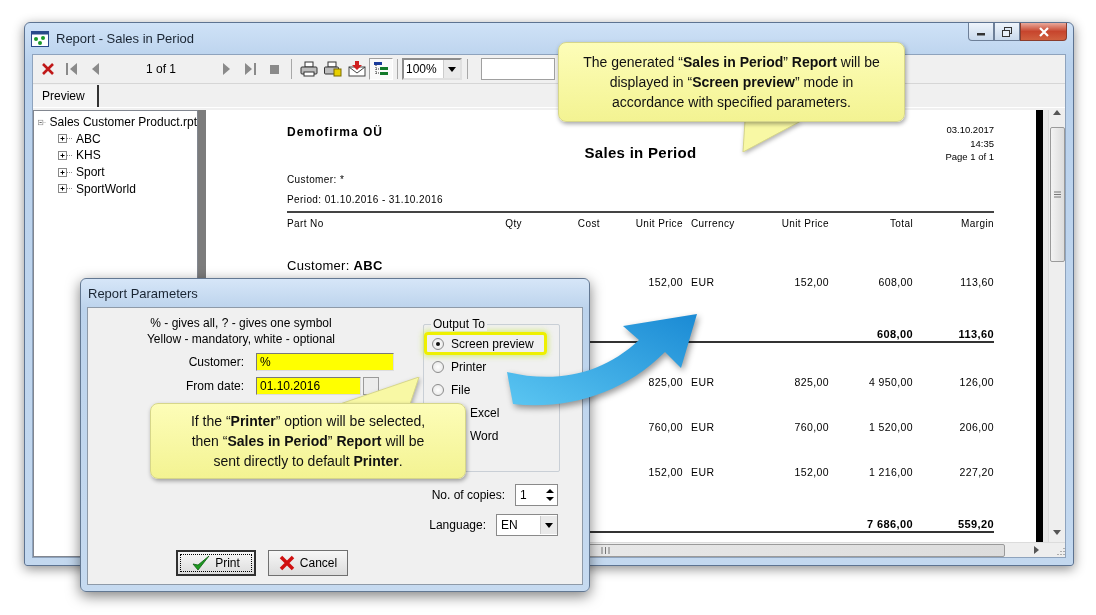 The width and height of the screenshot is (1096, 615). Describe the element at coordinates (485, 343) in the screenshot. I see `radio-option: Screen preview` at that location.